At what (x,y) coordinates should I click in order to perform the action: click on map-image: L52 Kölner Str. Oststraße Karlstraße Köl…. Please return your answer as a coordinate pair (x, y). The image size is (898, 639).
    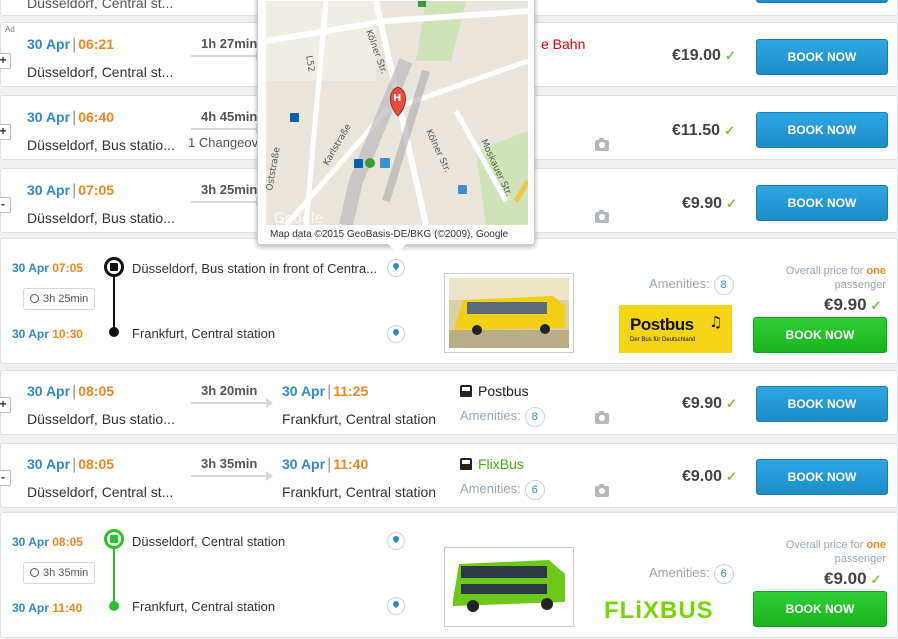
    Looking at the image, I should click on (397, 113).